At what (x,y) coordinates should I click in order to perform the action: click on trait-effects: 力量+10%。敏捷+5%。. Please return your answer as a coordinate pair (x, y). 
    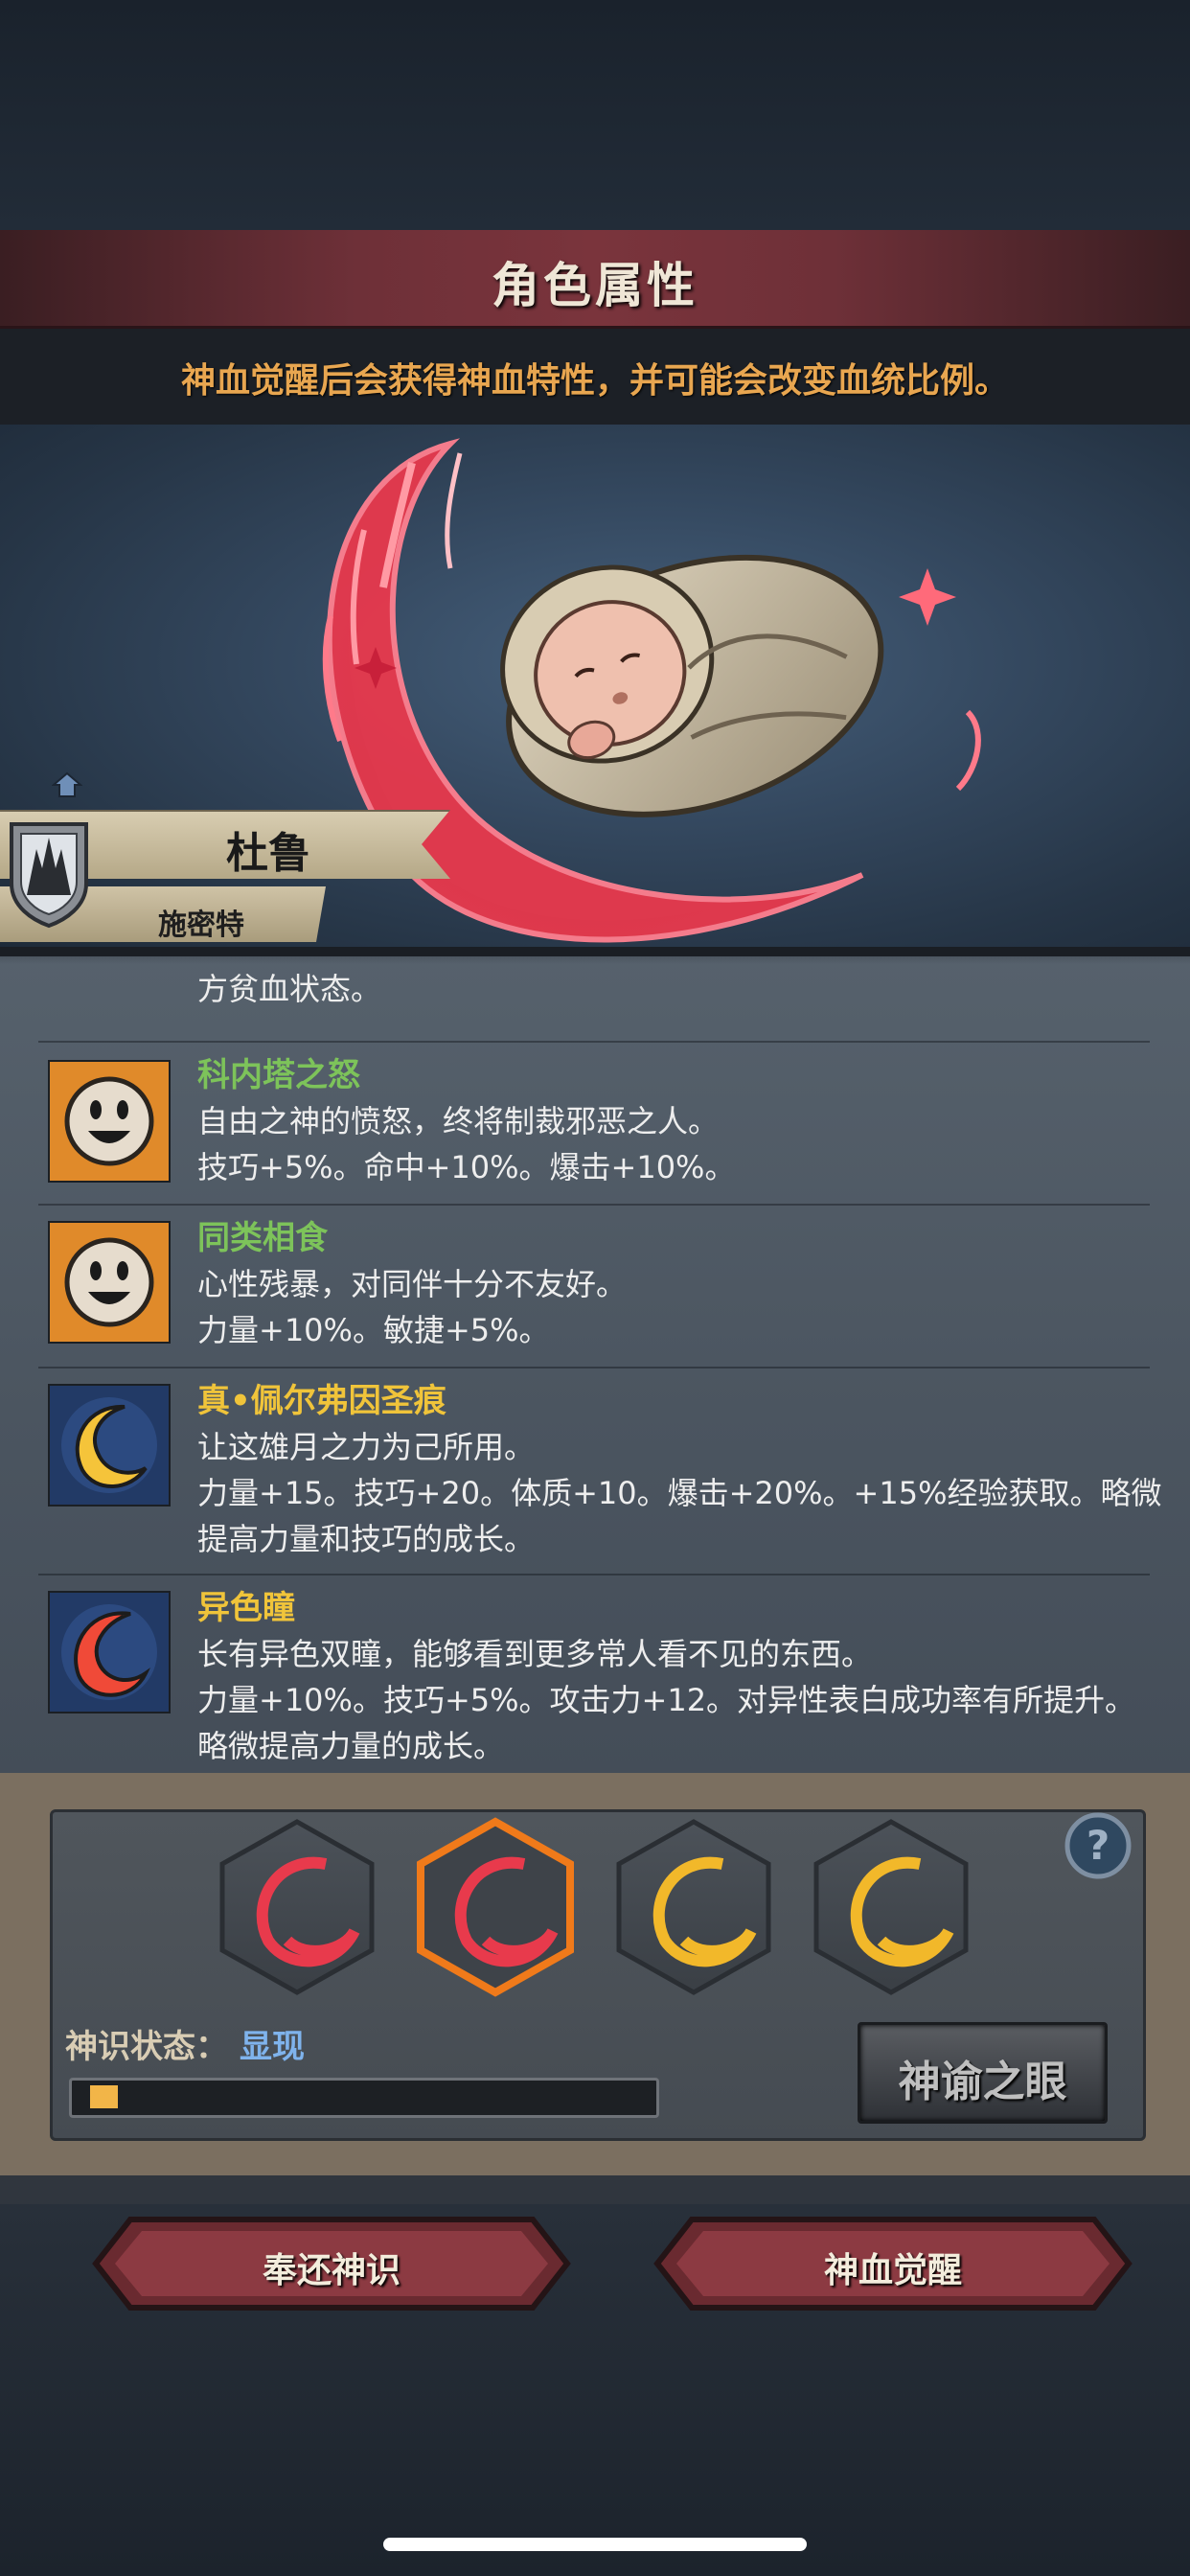
    Looking at the image, I should click on (374, 1330).